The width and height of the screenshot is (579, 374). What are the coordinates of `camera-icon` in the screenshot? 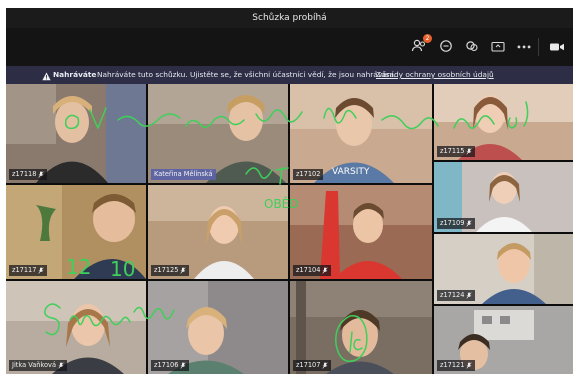 It's located at (557, 47).